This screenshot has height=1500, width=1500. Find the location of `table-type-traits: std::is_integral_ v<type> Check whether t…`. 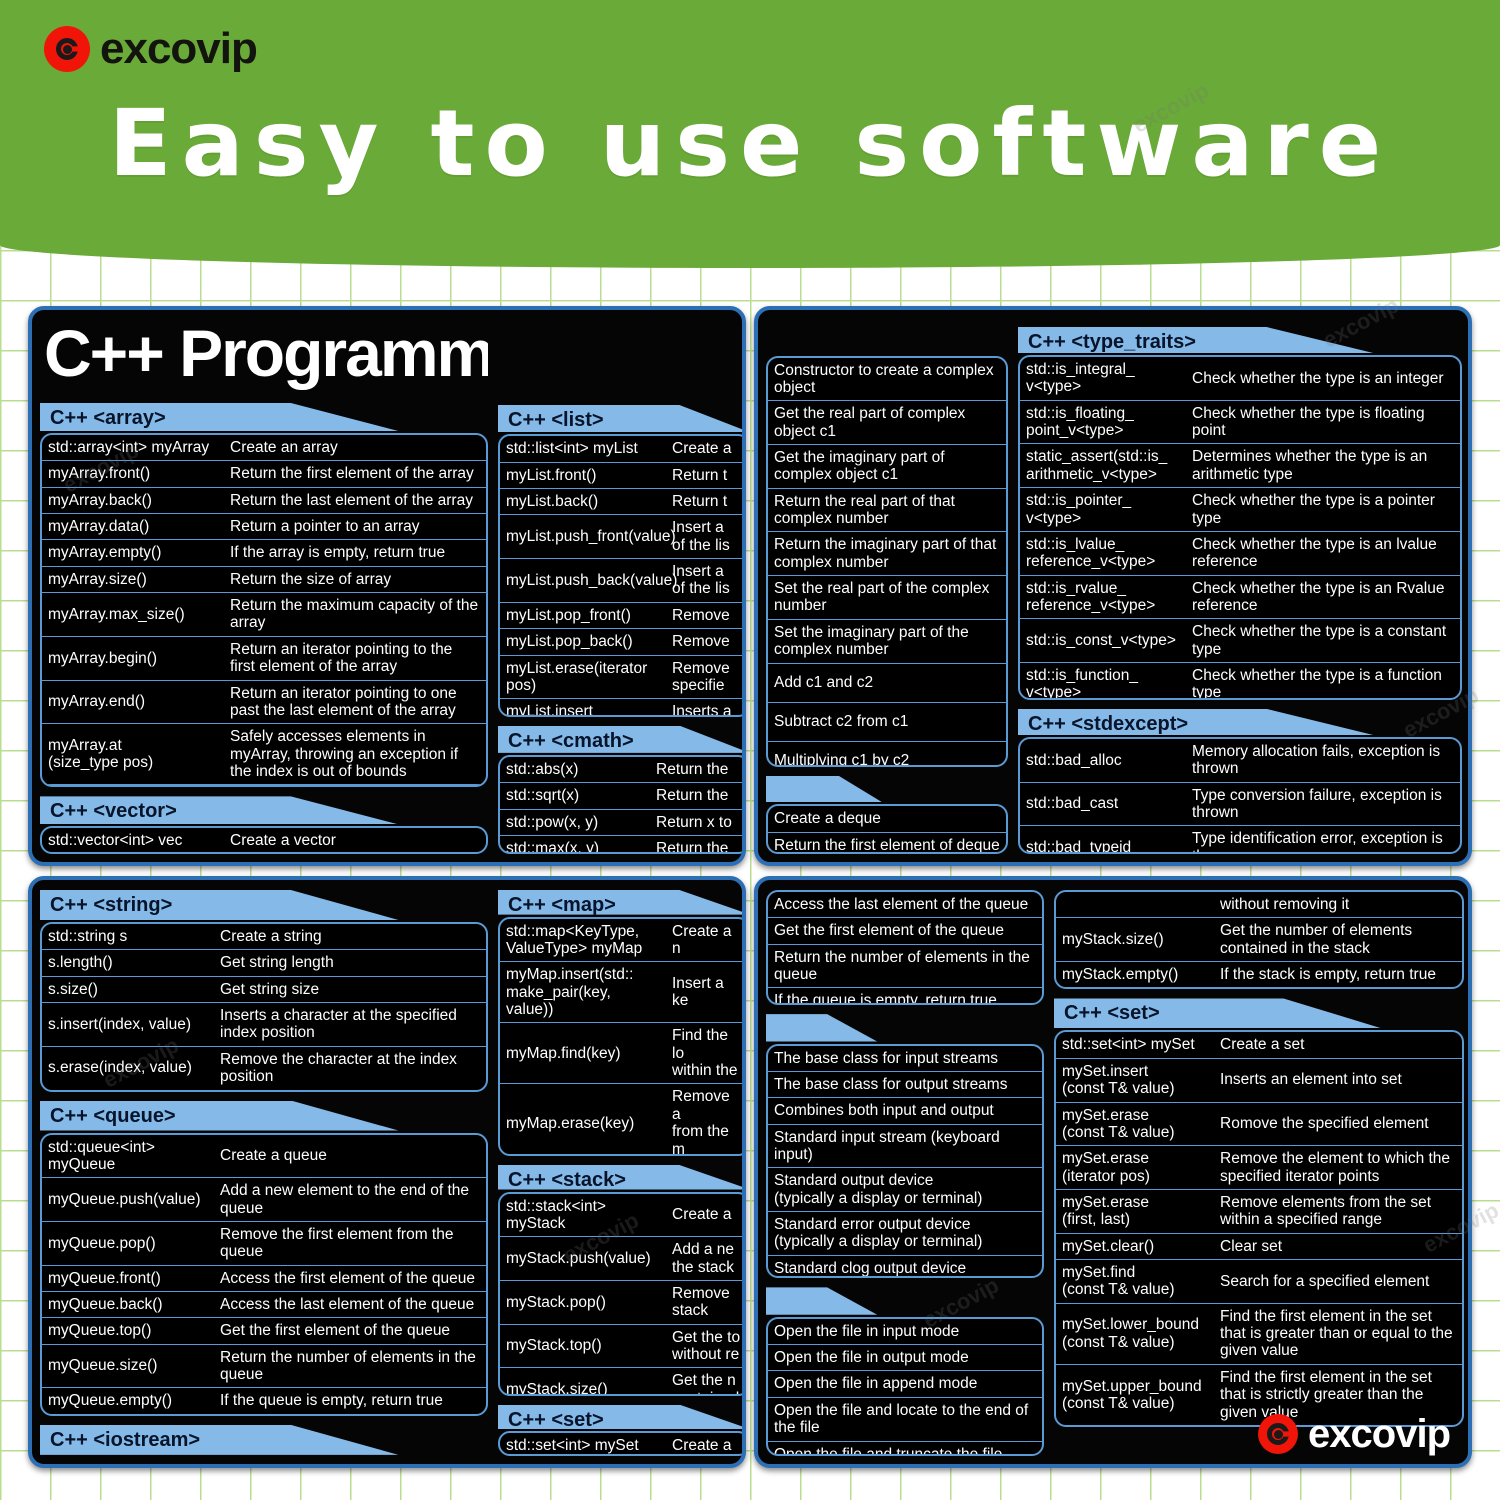

table-type-traits: std::is_integral_ v<type> Check whether t… is located at coordinates (1240, 527).